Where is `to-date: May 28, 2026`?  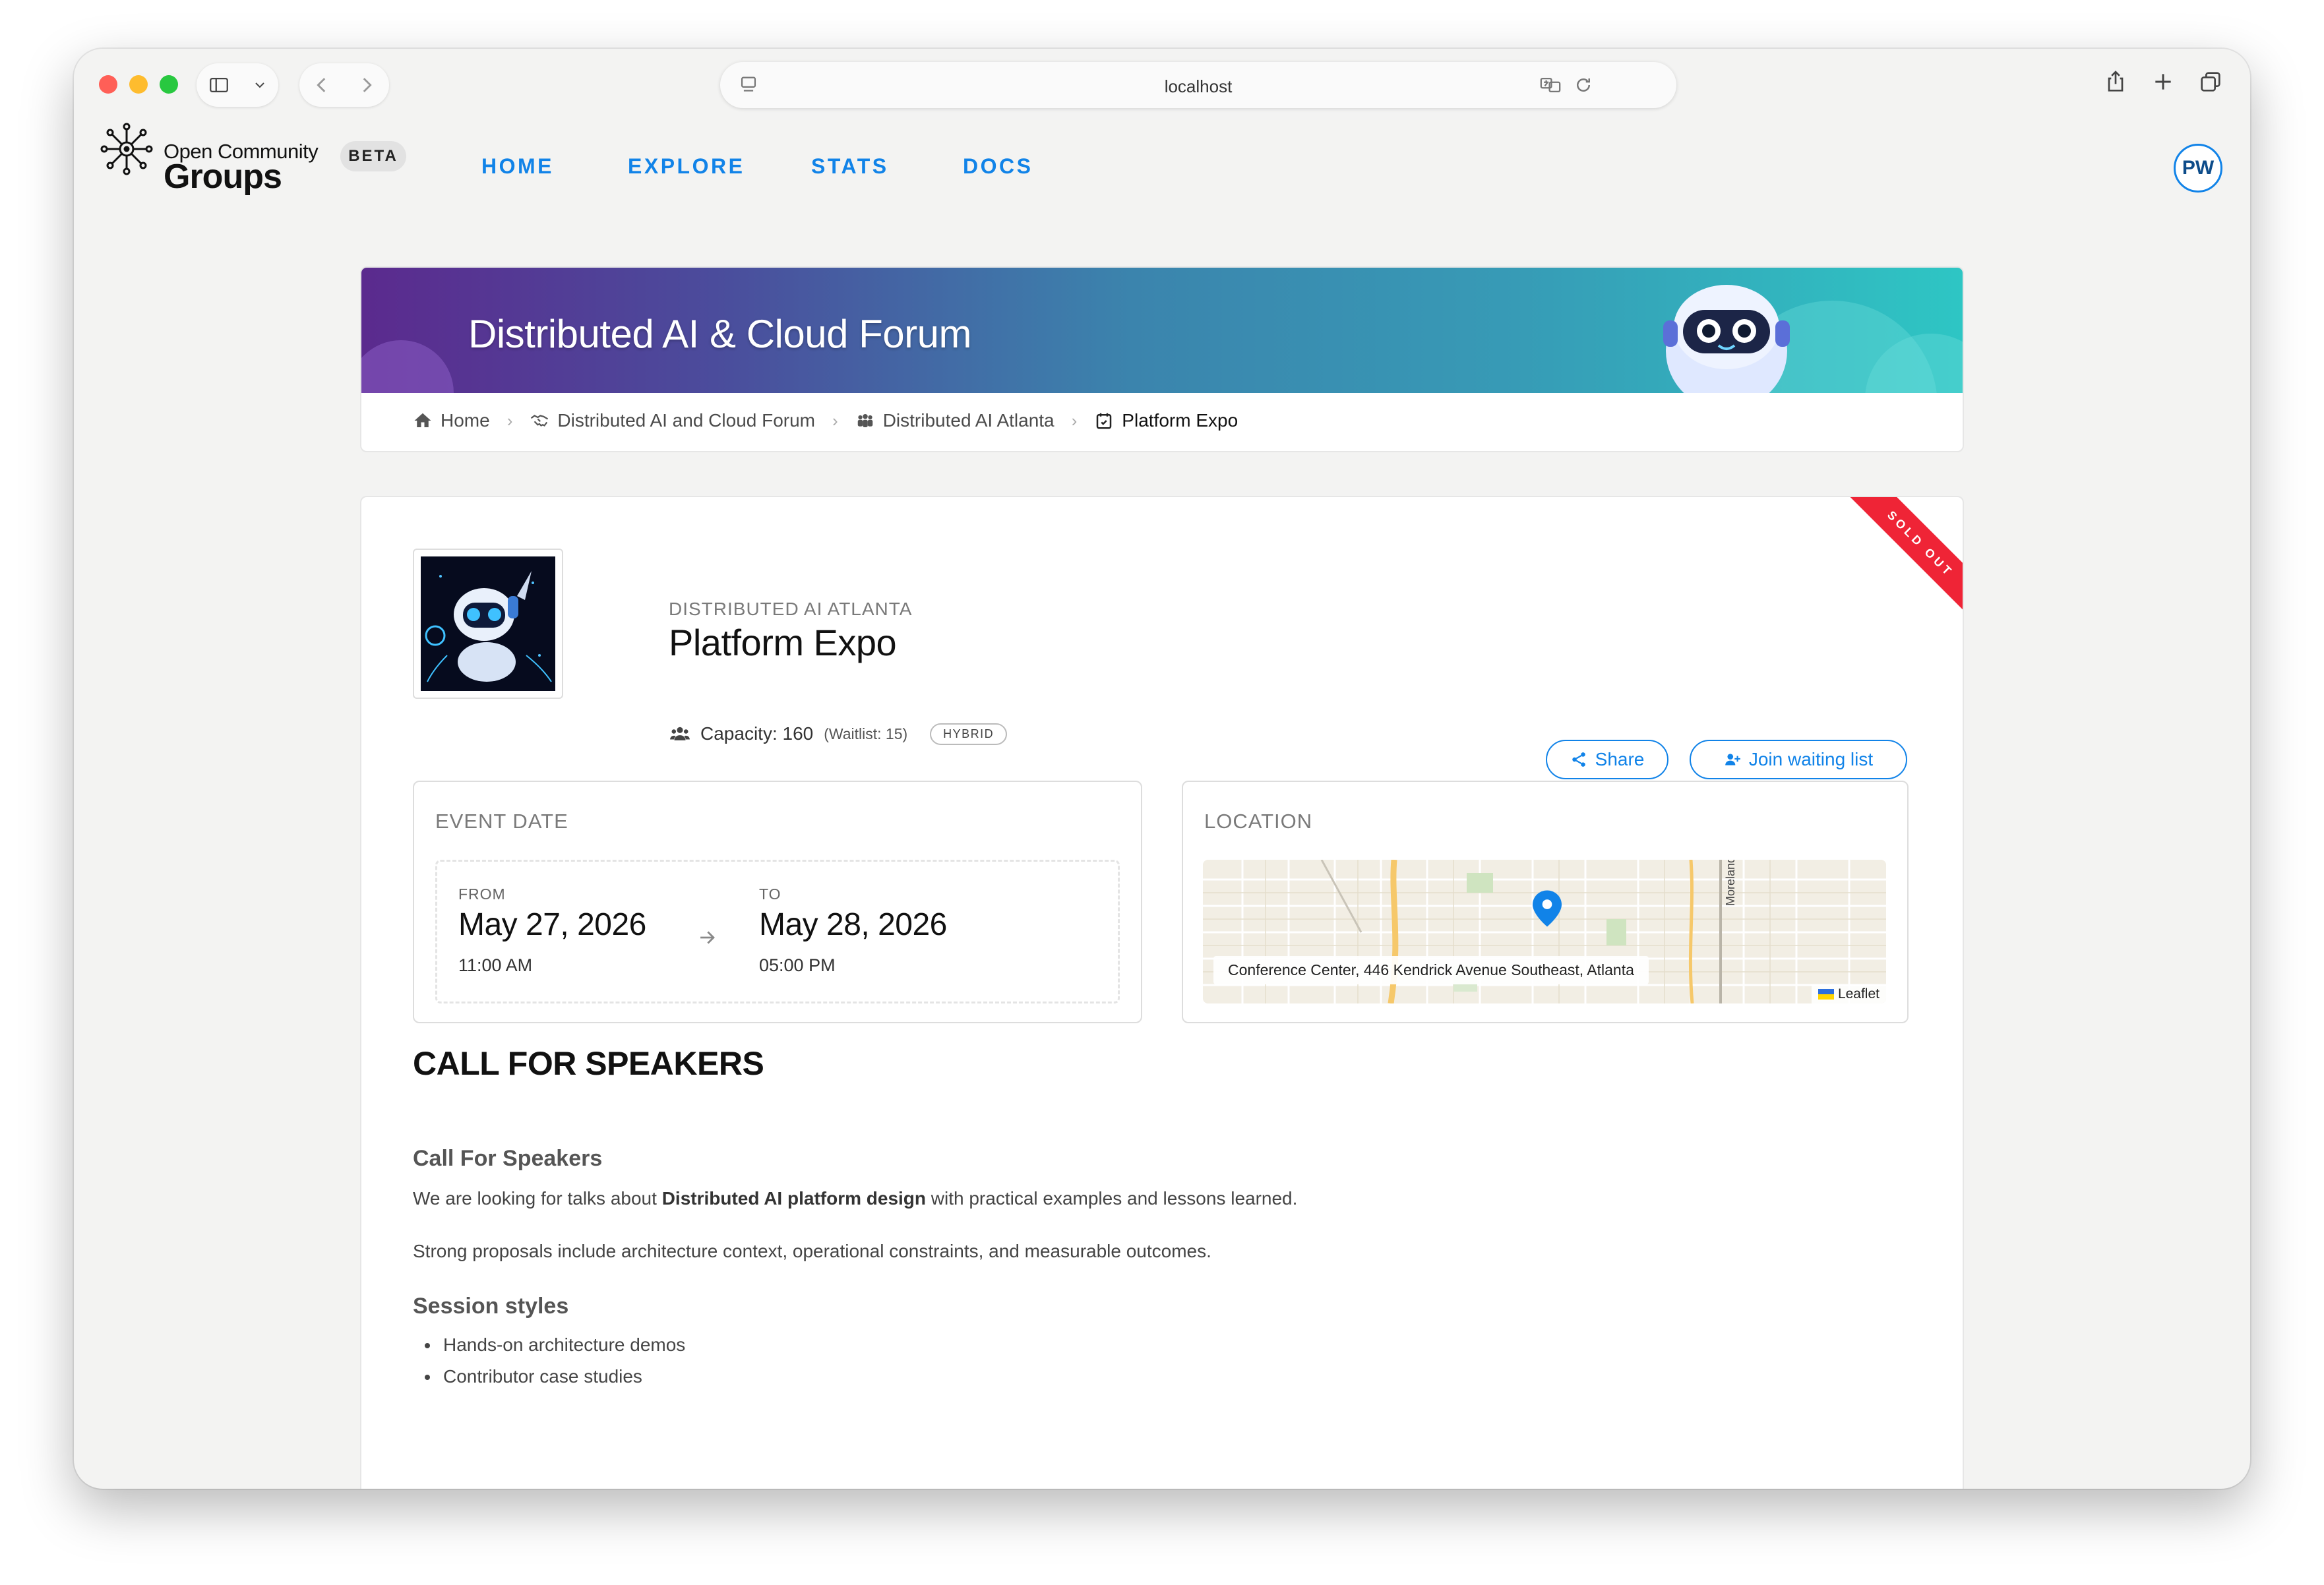
to-date: May 28, 2026 is located at coordinates (853, 924).